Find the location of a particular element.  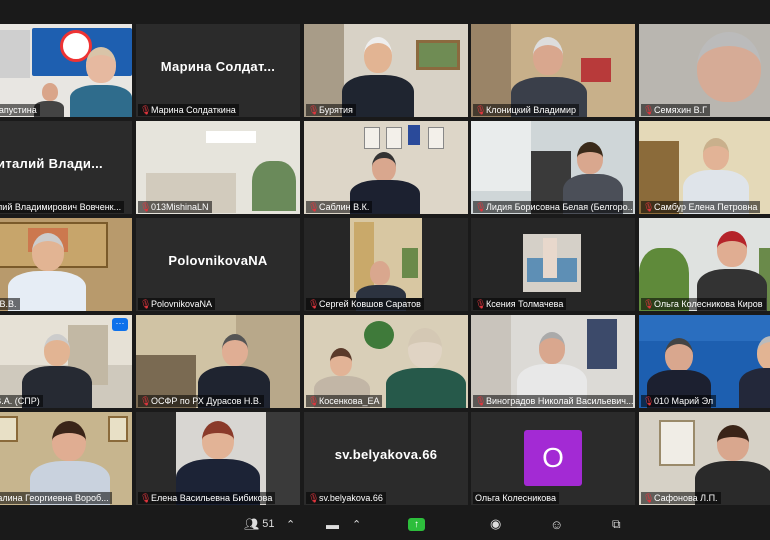

record-button: ◉ is located at coordinates (495, 524).